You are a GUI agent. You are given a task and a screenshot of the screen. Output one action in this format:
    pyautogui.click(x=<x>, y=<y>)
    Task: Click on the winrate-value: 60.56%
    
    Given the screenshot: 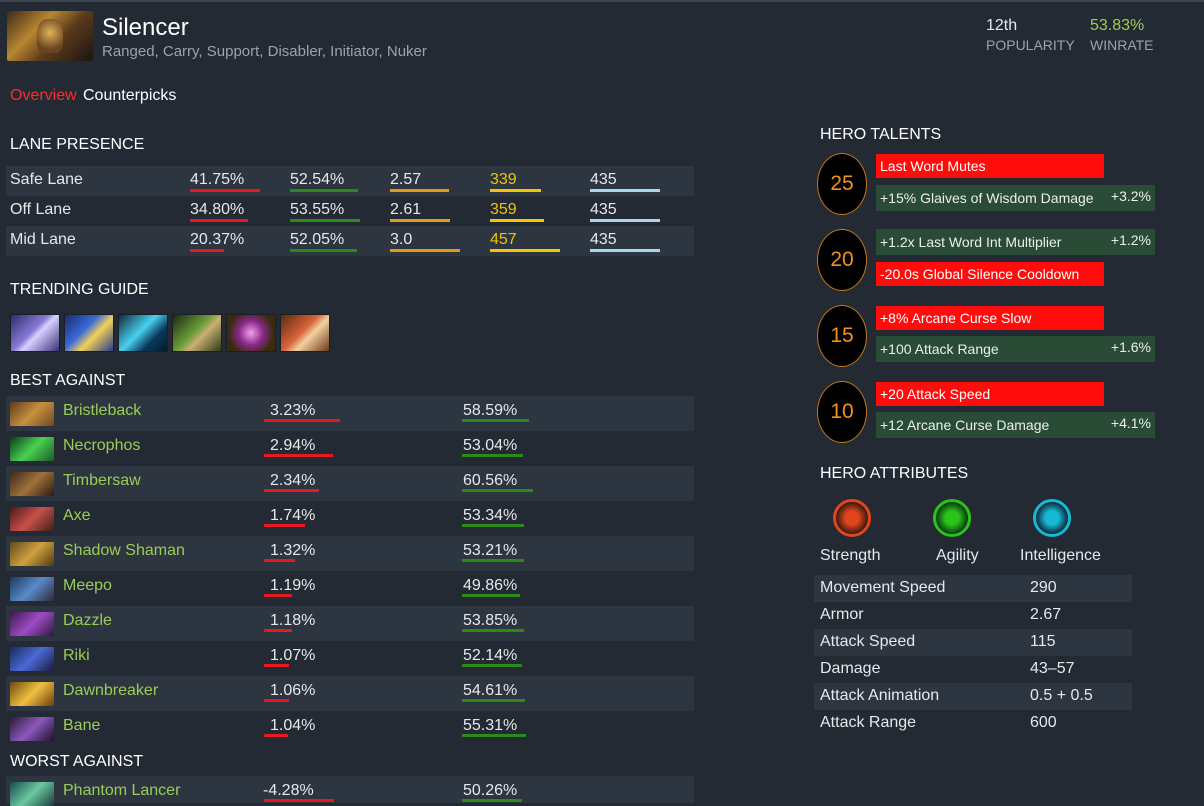 What is the action you would take?
    pyautogui.click(x=490, y=480)
    